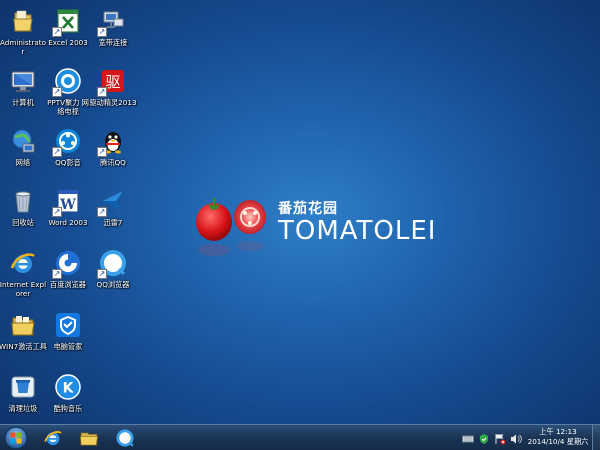 The height and width of the screenshot is (450, 600). Describe the element at coordinates (558, 431) in the screenshot. I see `clock-time: 上午 12:13` at that location.